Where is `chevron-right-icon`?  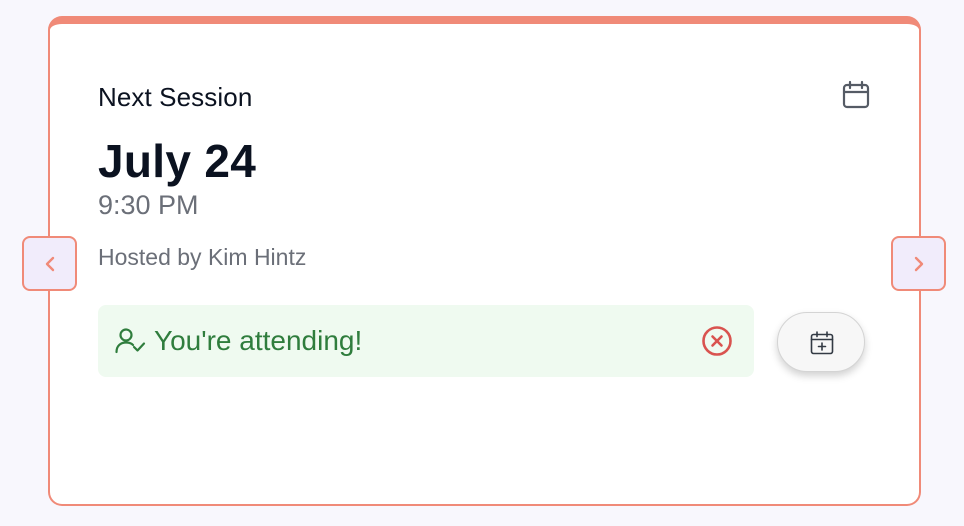 chevron-right-icon is located at coordinates (919, 264).